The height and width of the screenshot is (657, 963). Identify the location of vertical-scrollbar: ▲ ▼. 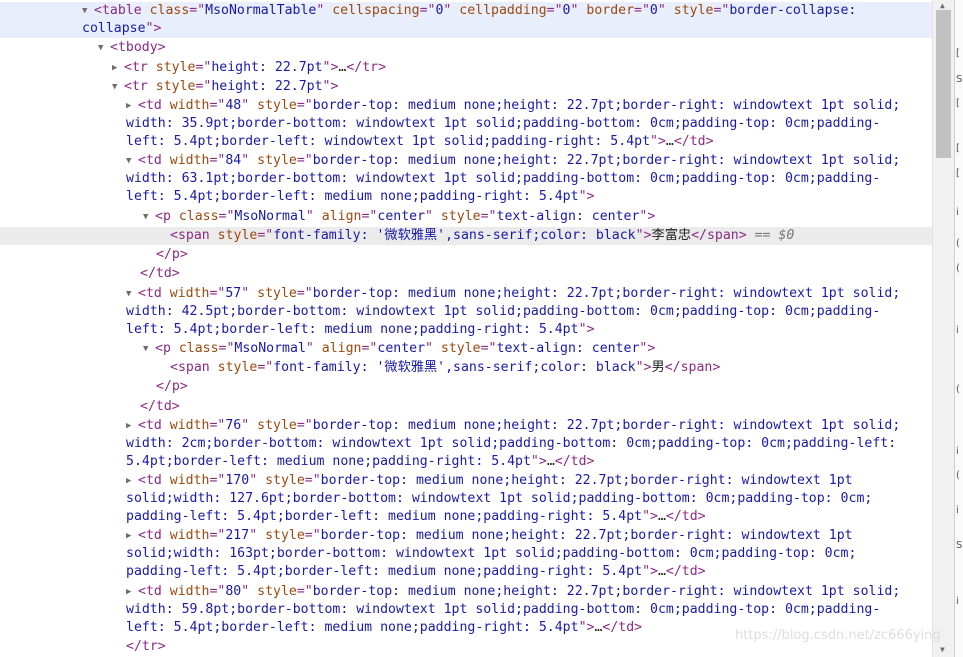
(943, 328).